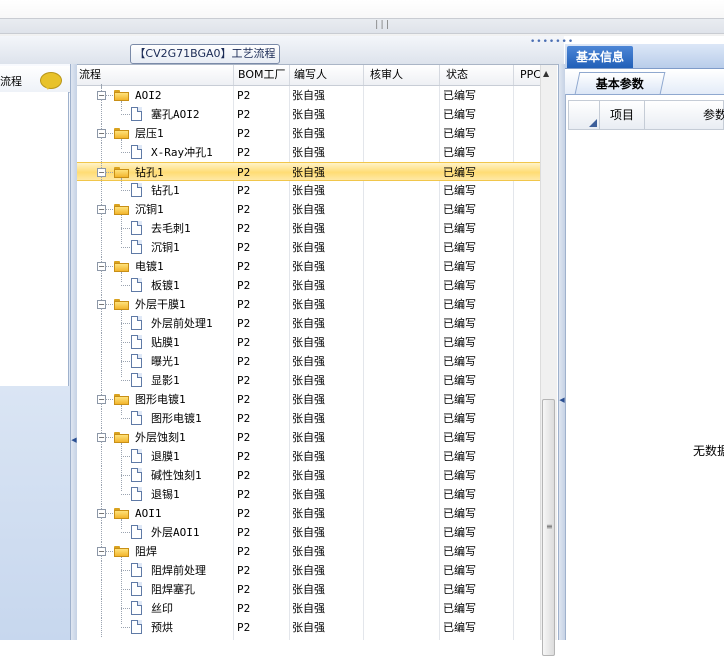 This screenshot has height=656, width=724. I want to click on scroll-up-icon: ▲, so click(546, 73).